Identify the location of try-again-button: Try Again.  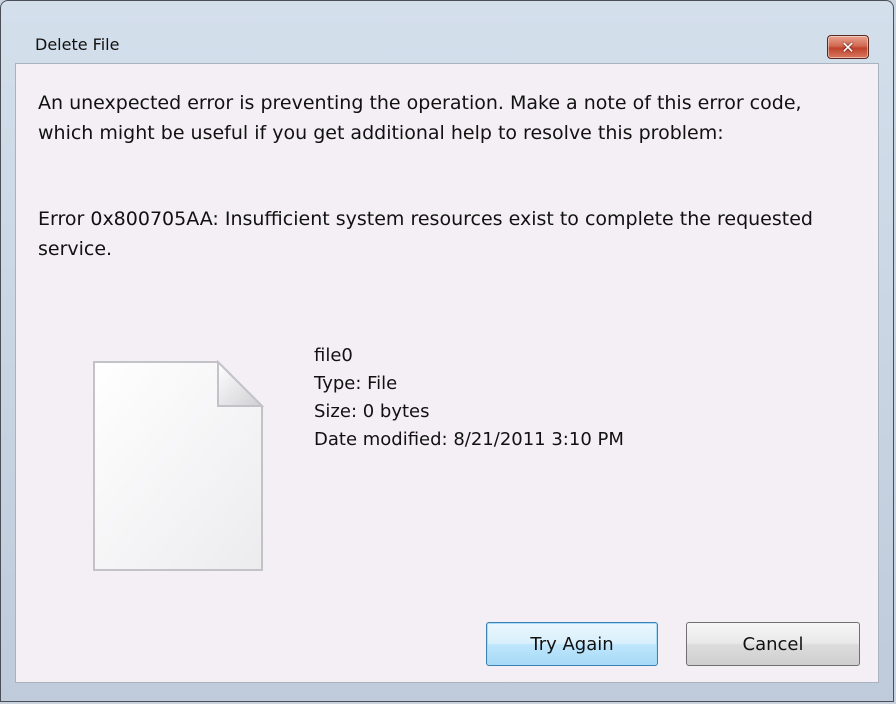
(572, 644).